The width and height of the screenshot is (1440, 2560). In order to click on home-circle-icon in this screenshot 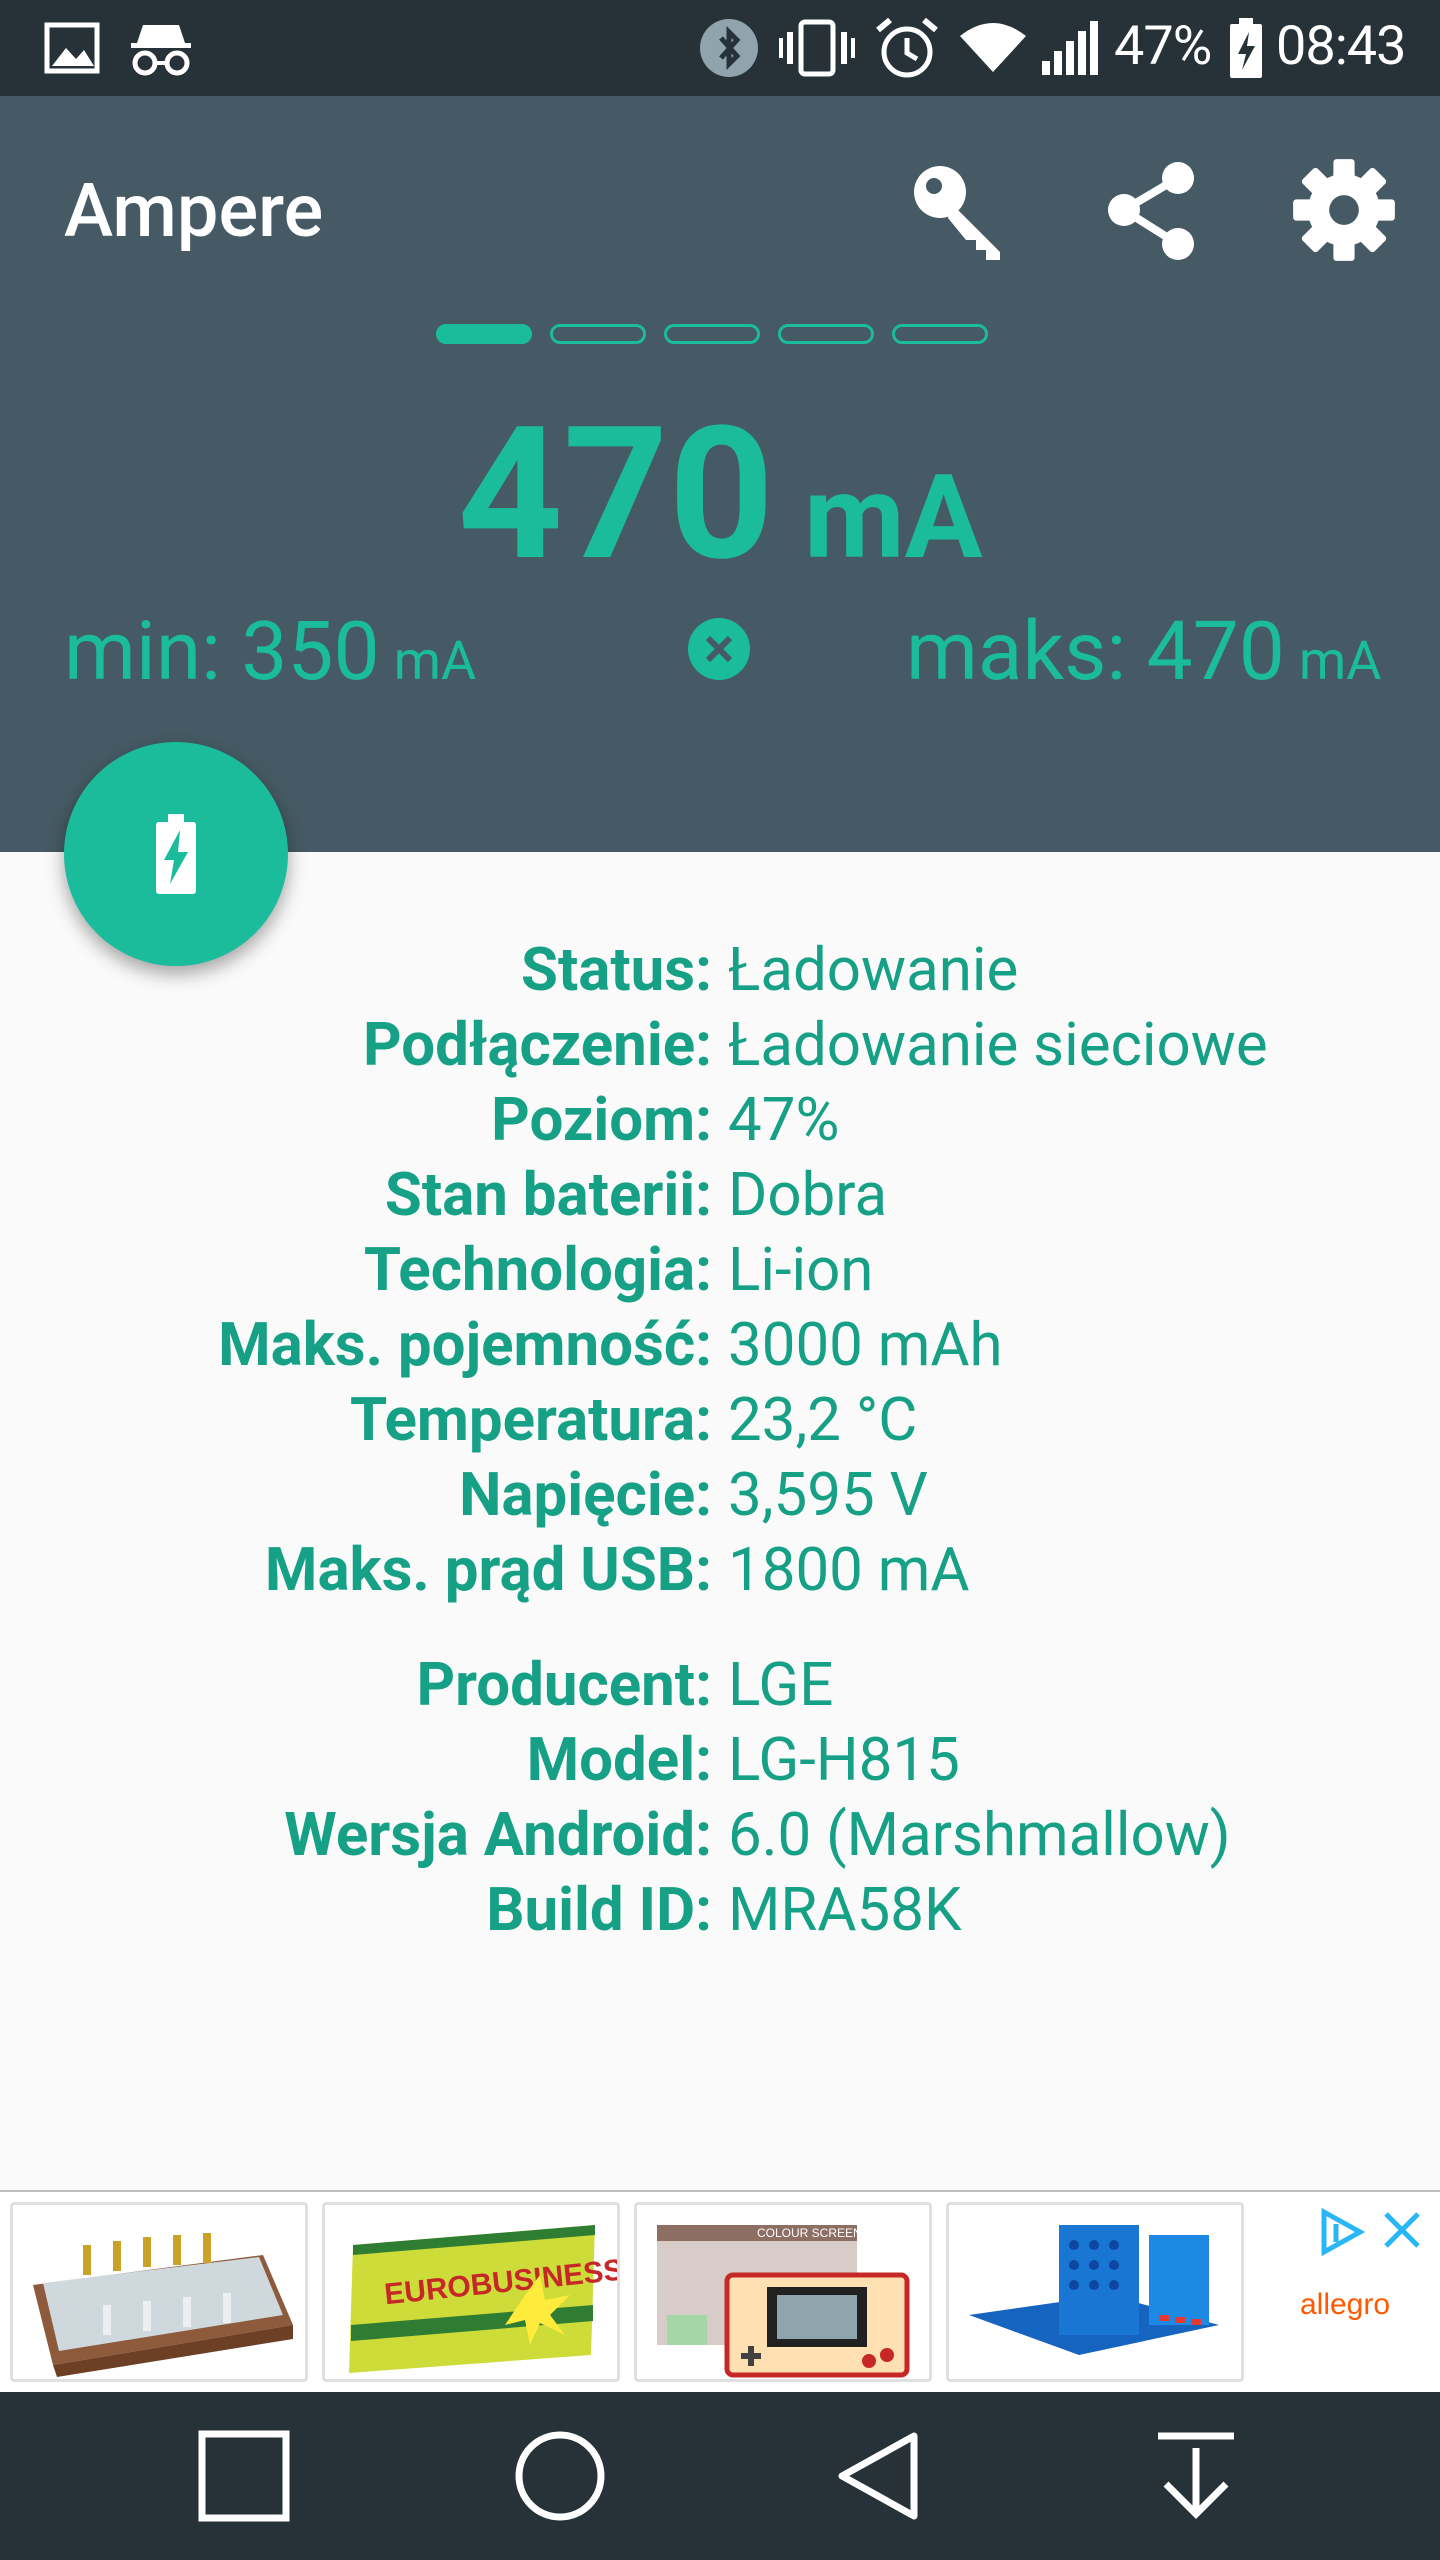, I will do `click(560, 2476)`.